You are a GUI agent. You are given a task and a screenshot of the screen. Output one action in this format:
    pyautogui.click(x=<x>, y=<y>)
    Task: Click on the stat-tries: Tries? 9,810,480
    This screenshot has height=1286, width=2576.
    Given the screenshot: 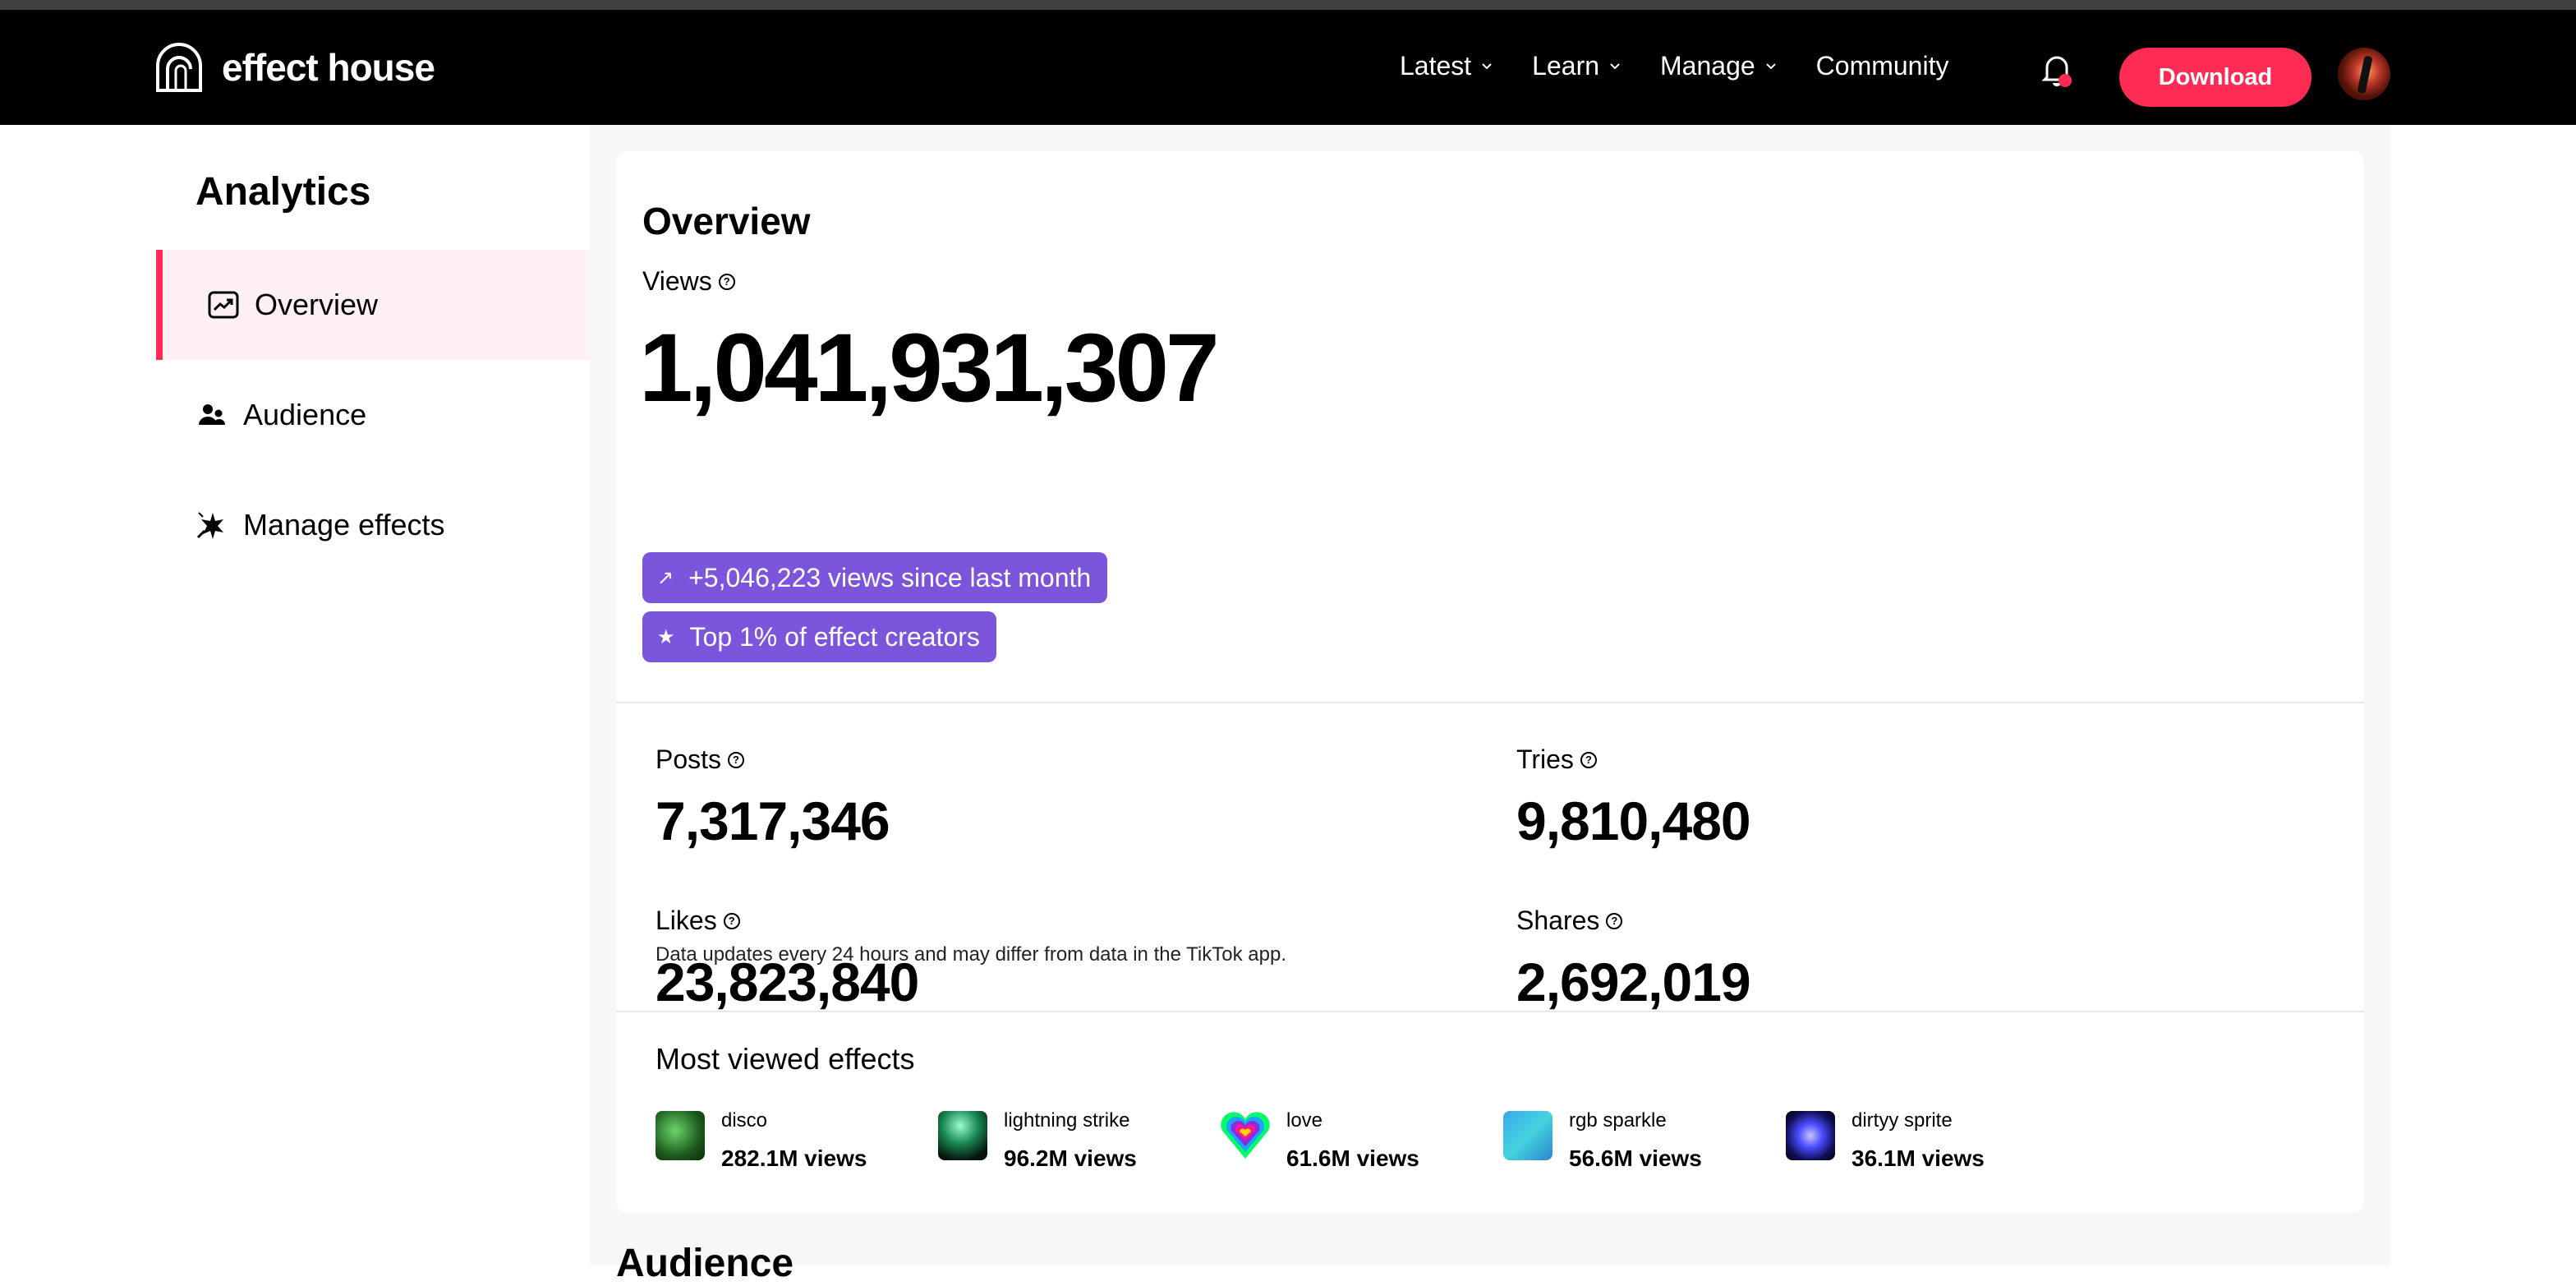 What is the action you would take?
    pyautogui.click(x=1633, y=798)
    